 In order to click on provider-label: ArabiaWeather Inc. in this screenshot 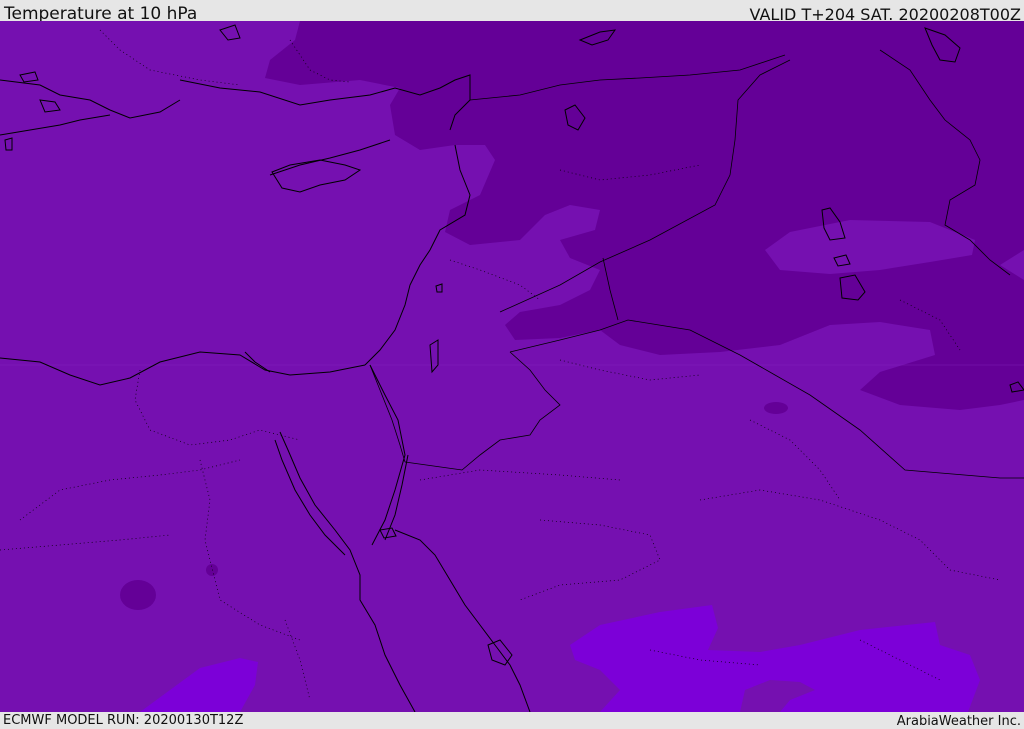, I will do `click(958, 721)`.